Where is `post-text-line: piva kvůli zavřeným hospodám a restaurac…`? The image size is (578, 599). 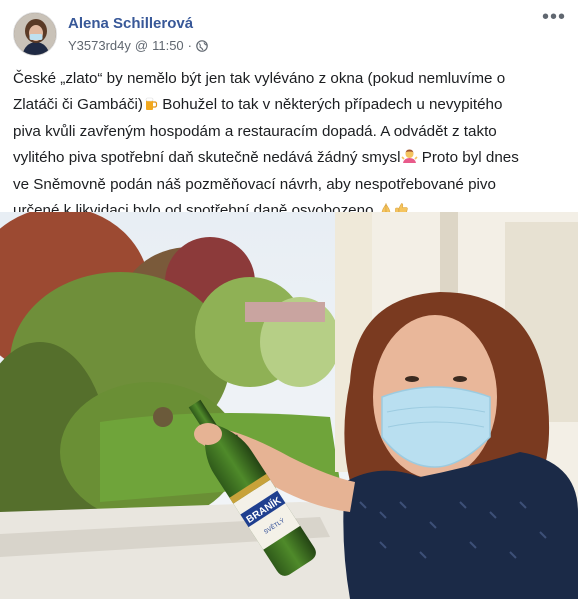
post-text-line: piva kvůli zavřeným hospodám a restaurac… is located at coordinates (255, 131).